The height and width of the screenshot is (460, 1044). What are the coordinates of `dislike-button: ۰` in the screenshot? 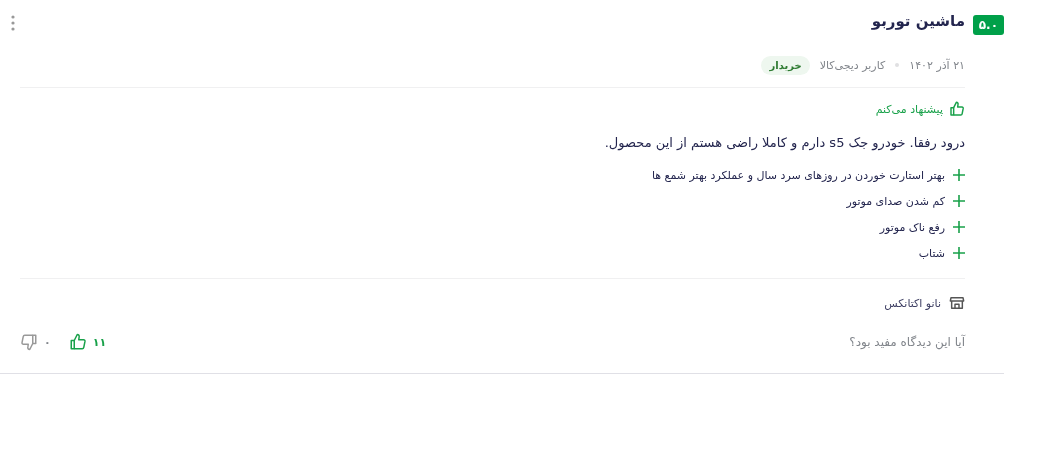 It's located at (35, 342).